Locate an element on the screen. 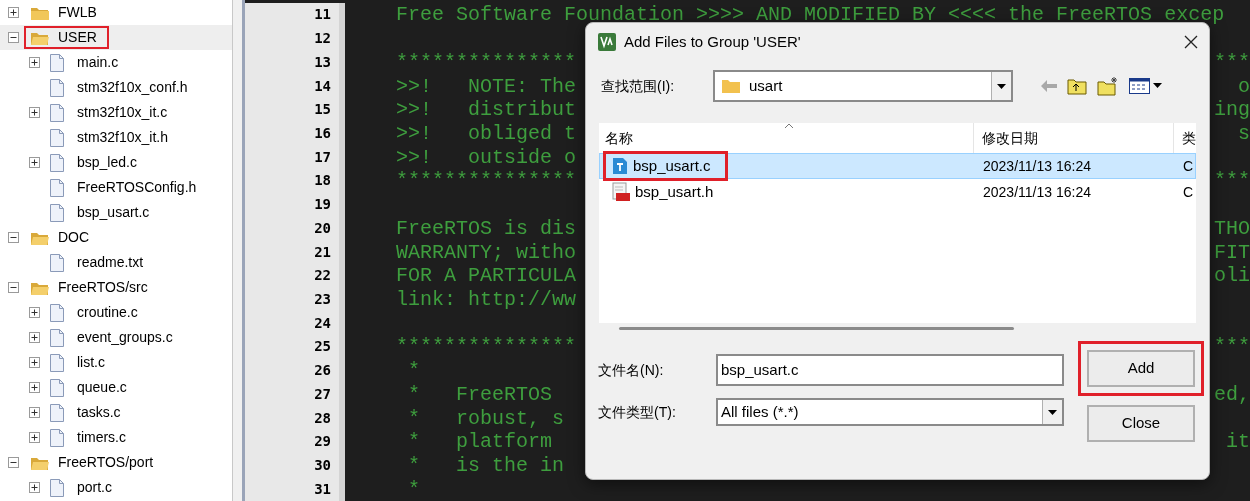 The height and width of the screenshot is (501, 1250). file-name: bsp_usart.c is located at coordinates (672, 165).